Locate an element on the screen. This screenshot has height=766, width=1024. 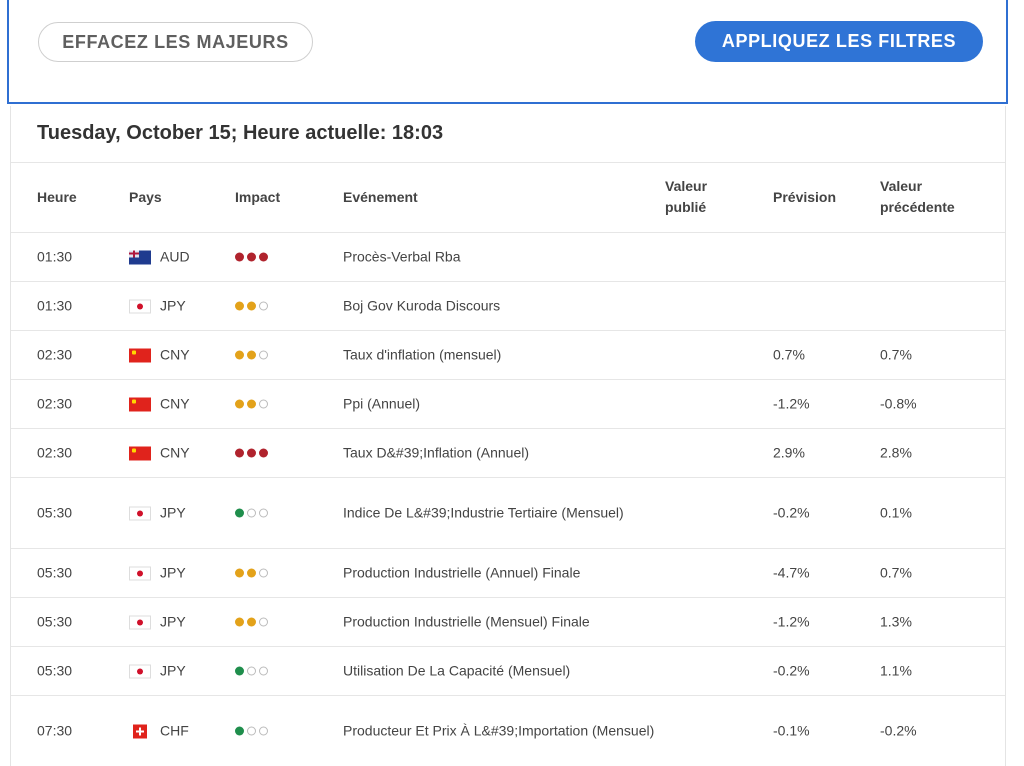
event-name: Taux d'inflation (mensuel) is located at coordinates (422, 354).